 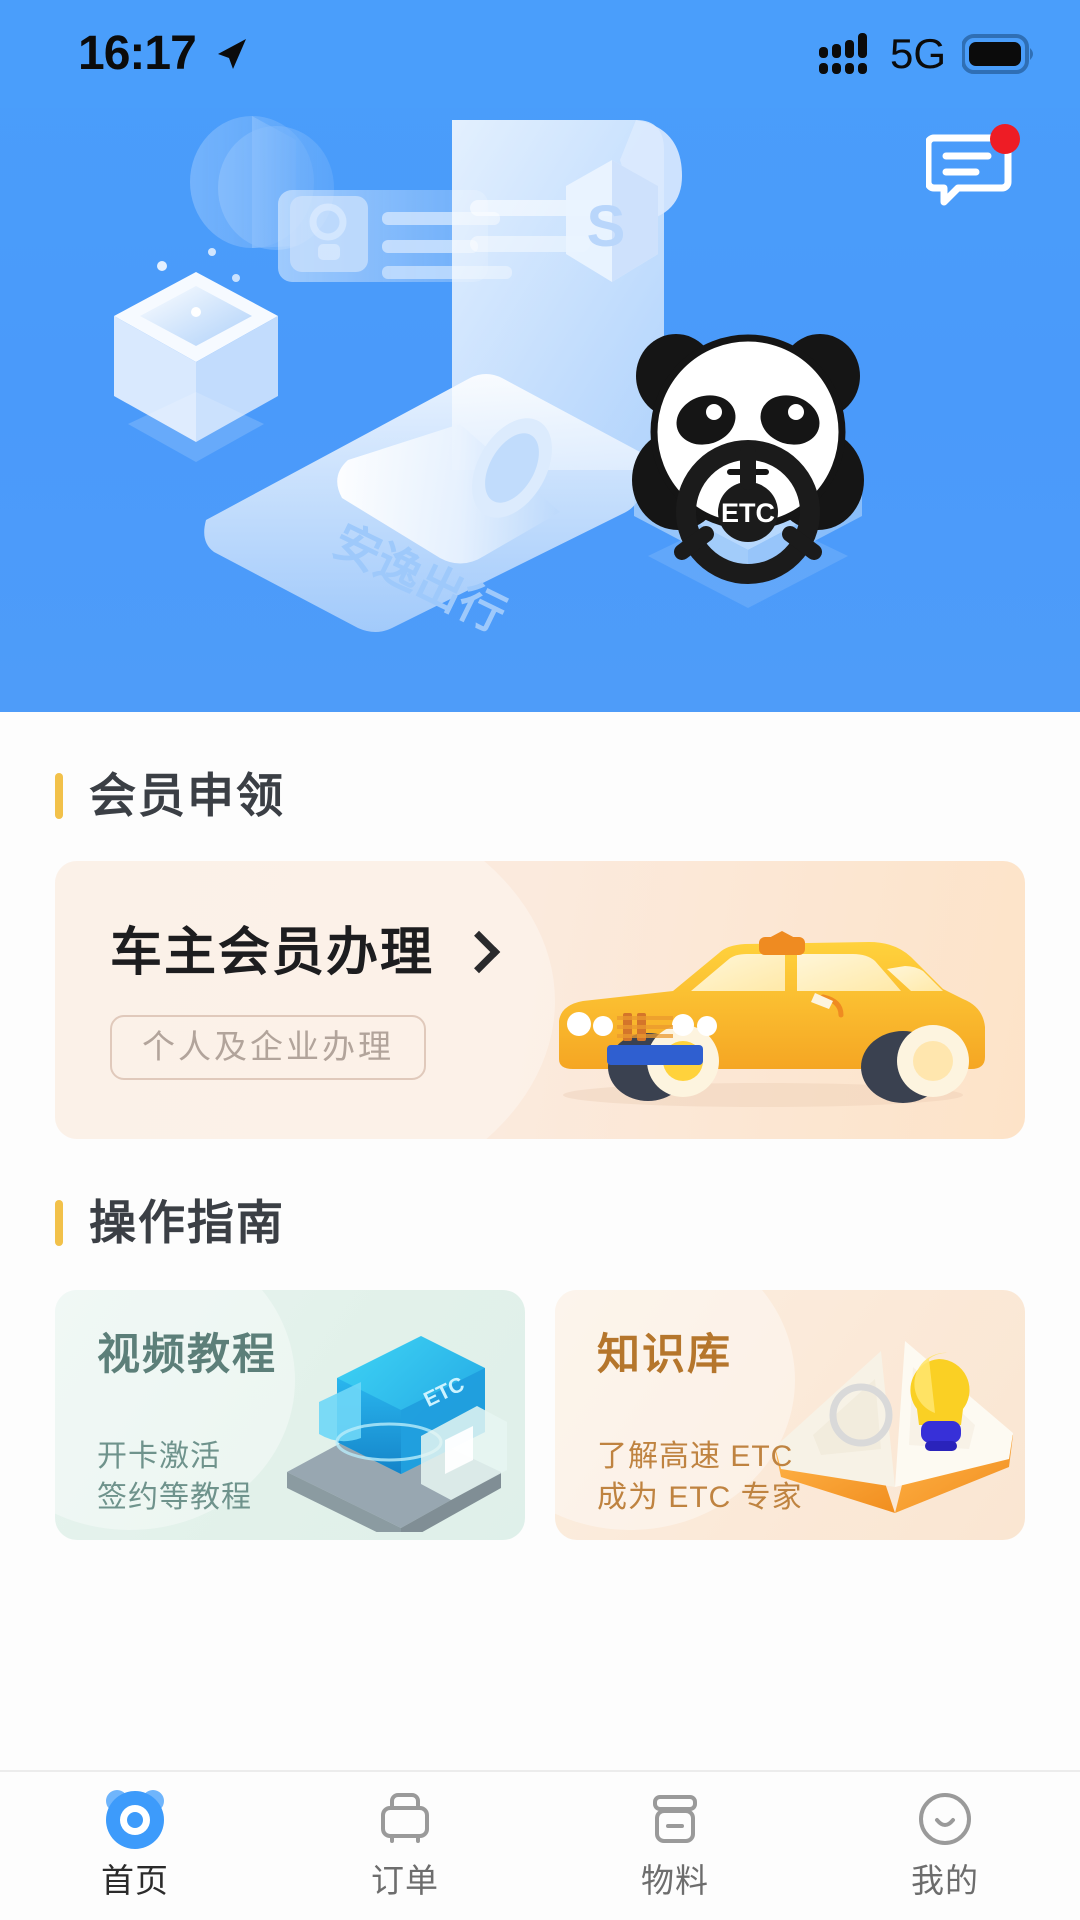 What do you see at coordinates (540, 795) in the screenshot?
I see `section-header-member: 会员申领` at bounding box center [540, 795].